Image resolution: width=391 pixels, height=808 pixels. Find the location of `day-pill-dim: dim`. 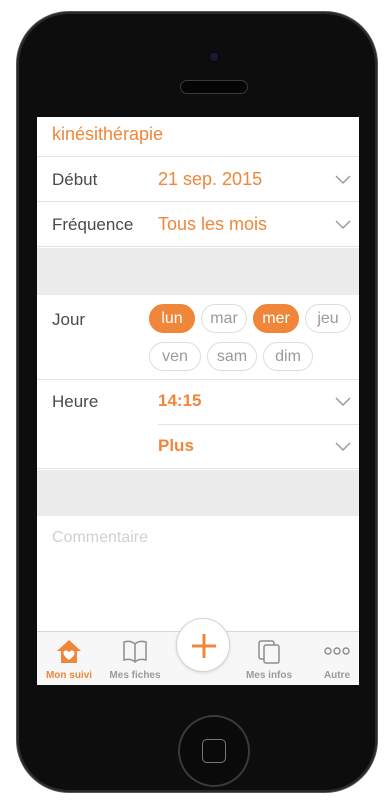

day-pill-dim: dim is located at coordinates (288, 356).